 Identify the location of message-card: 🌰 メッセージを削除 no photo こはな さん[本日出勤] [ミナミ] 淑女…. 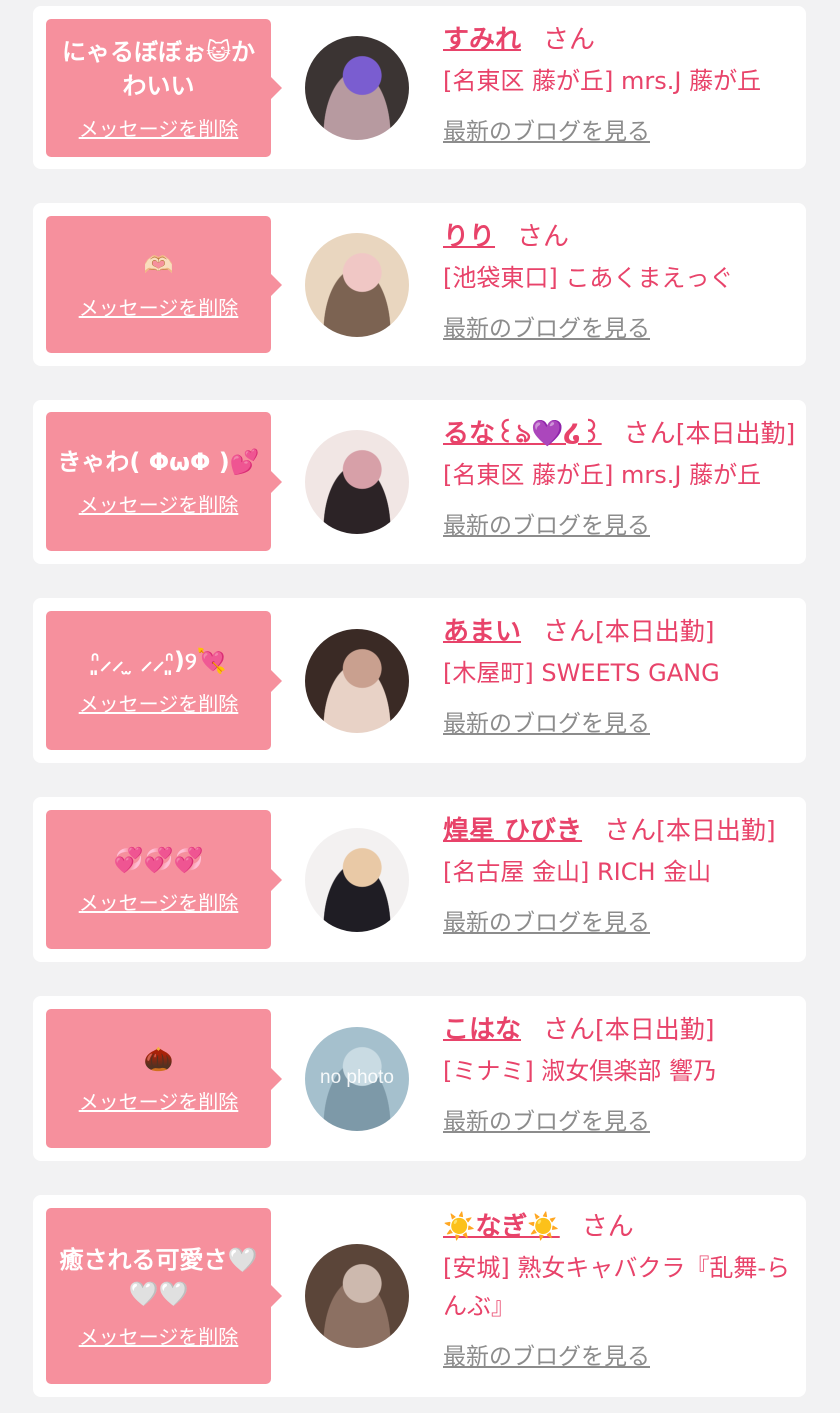
(419, 1078).